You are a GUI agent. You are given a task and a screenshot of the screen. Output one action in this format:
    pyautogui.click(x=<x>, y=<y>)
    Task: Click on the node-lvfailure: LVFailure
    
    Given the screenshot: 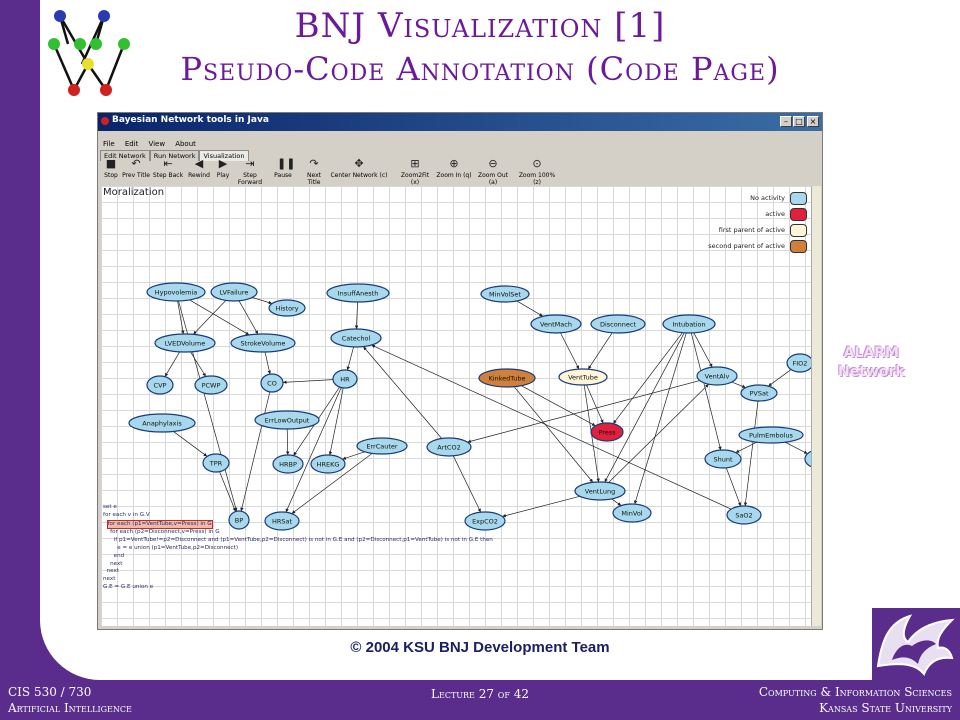 What is the action you would take?
    pyautogui.click(x=234, y=292)
    